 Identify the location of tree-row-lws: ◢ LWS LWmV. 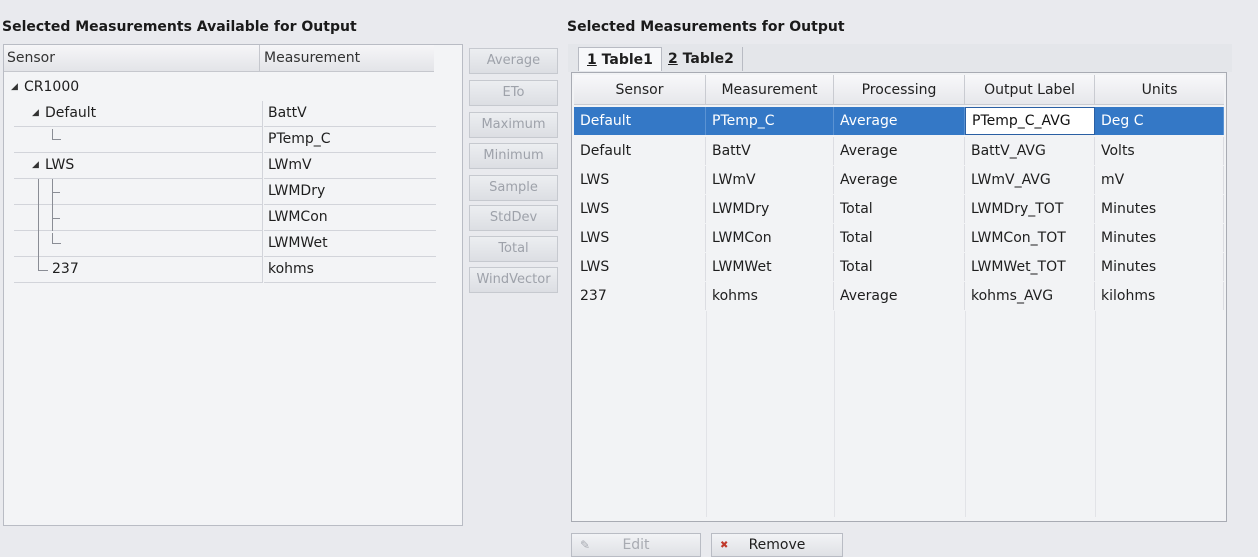
(221, 166).